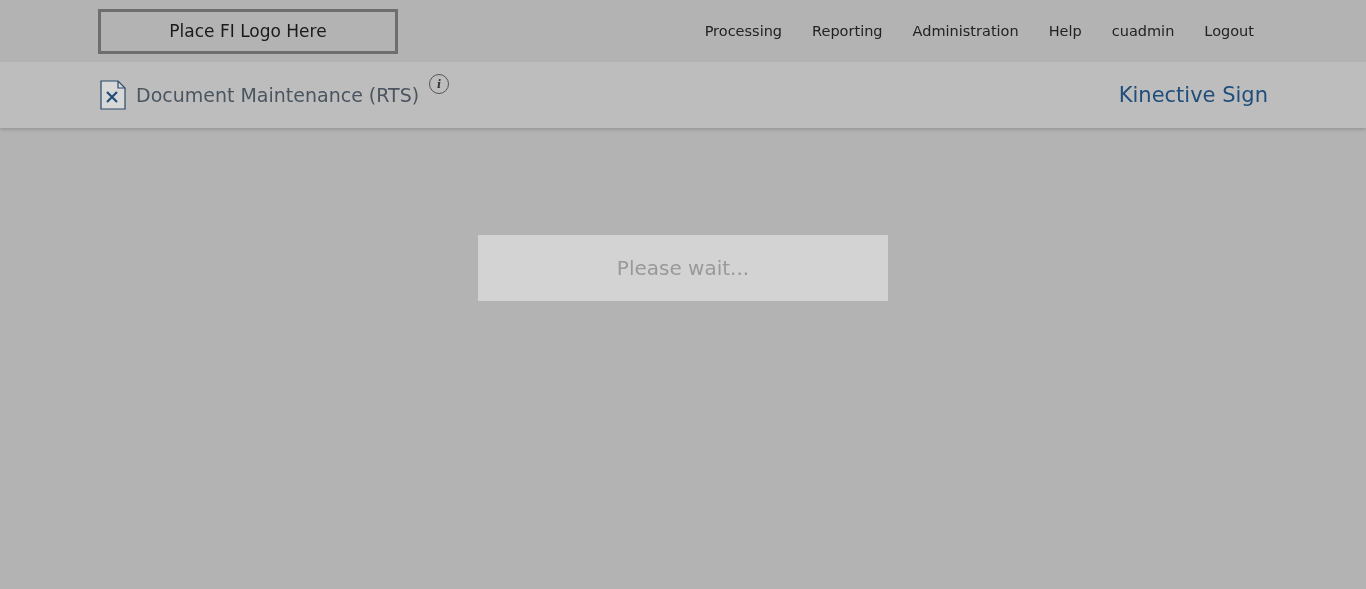 The width and height of the screenshot is (1366, 589). Describe the element at coordinates (965, 31) in the screenshot. I see `nav-link: Administration` at that location.